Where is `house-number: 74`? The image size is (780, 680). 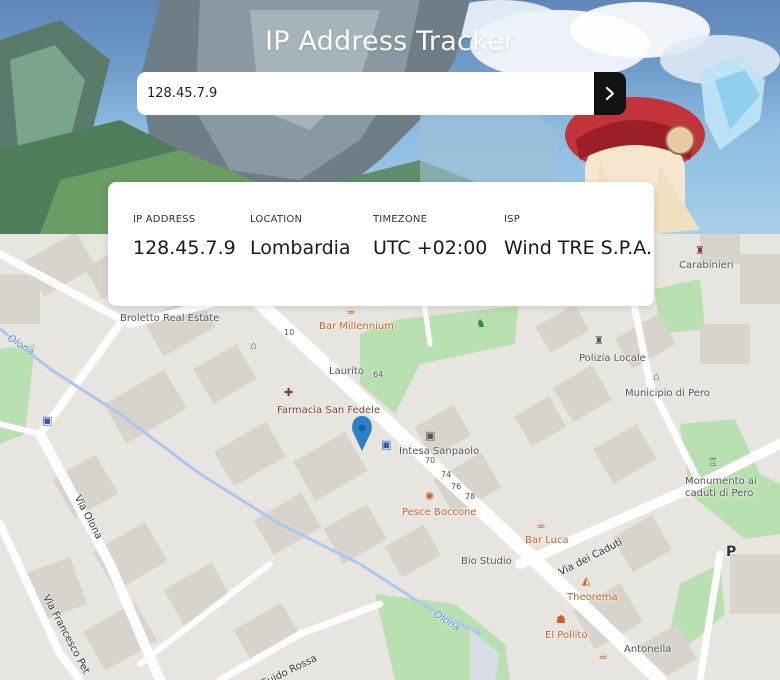 house-number: 74 is located at coordinates (446, 474).